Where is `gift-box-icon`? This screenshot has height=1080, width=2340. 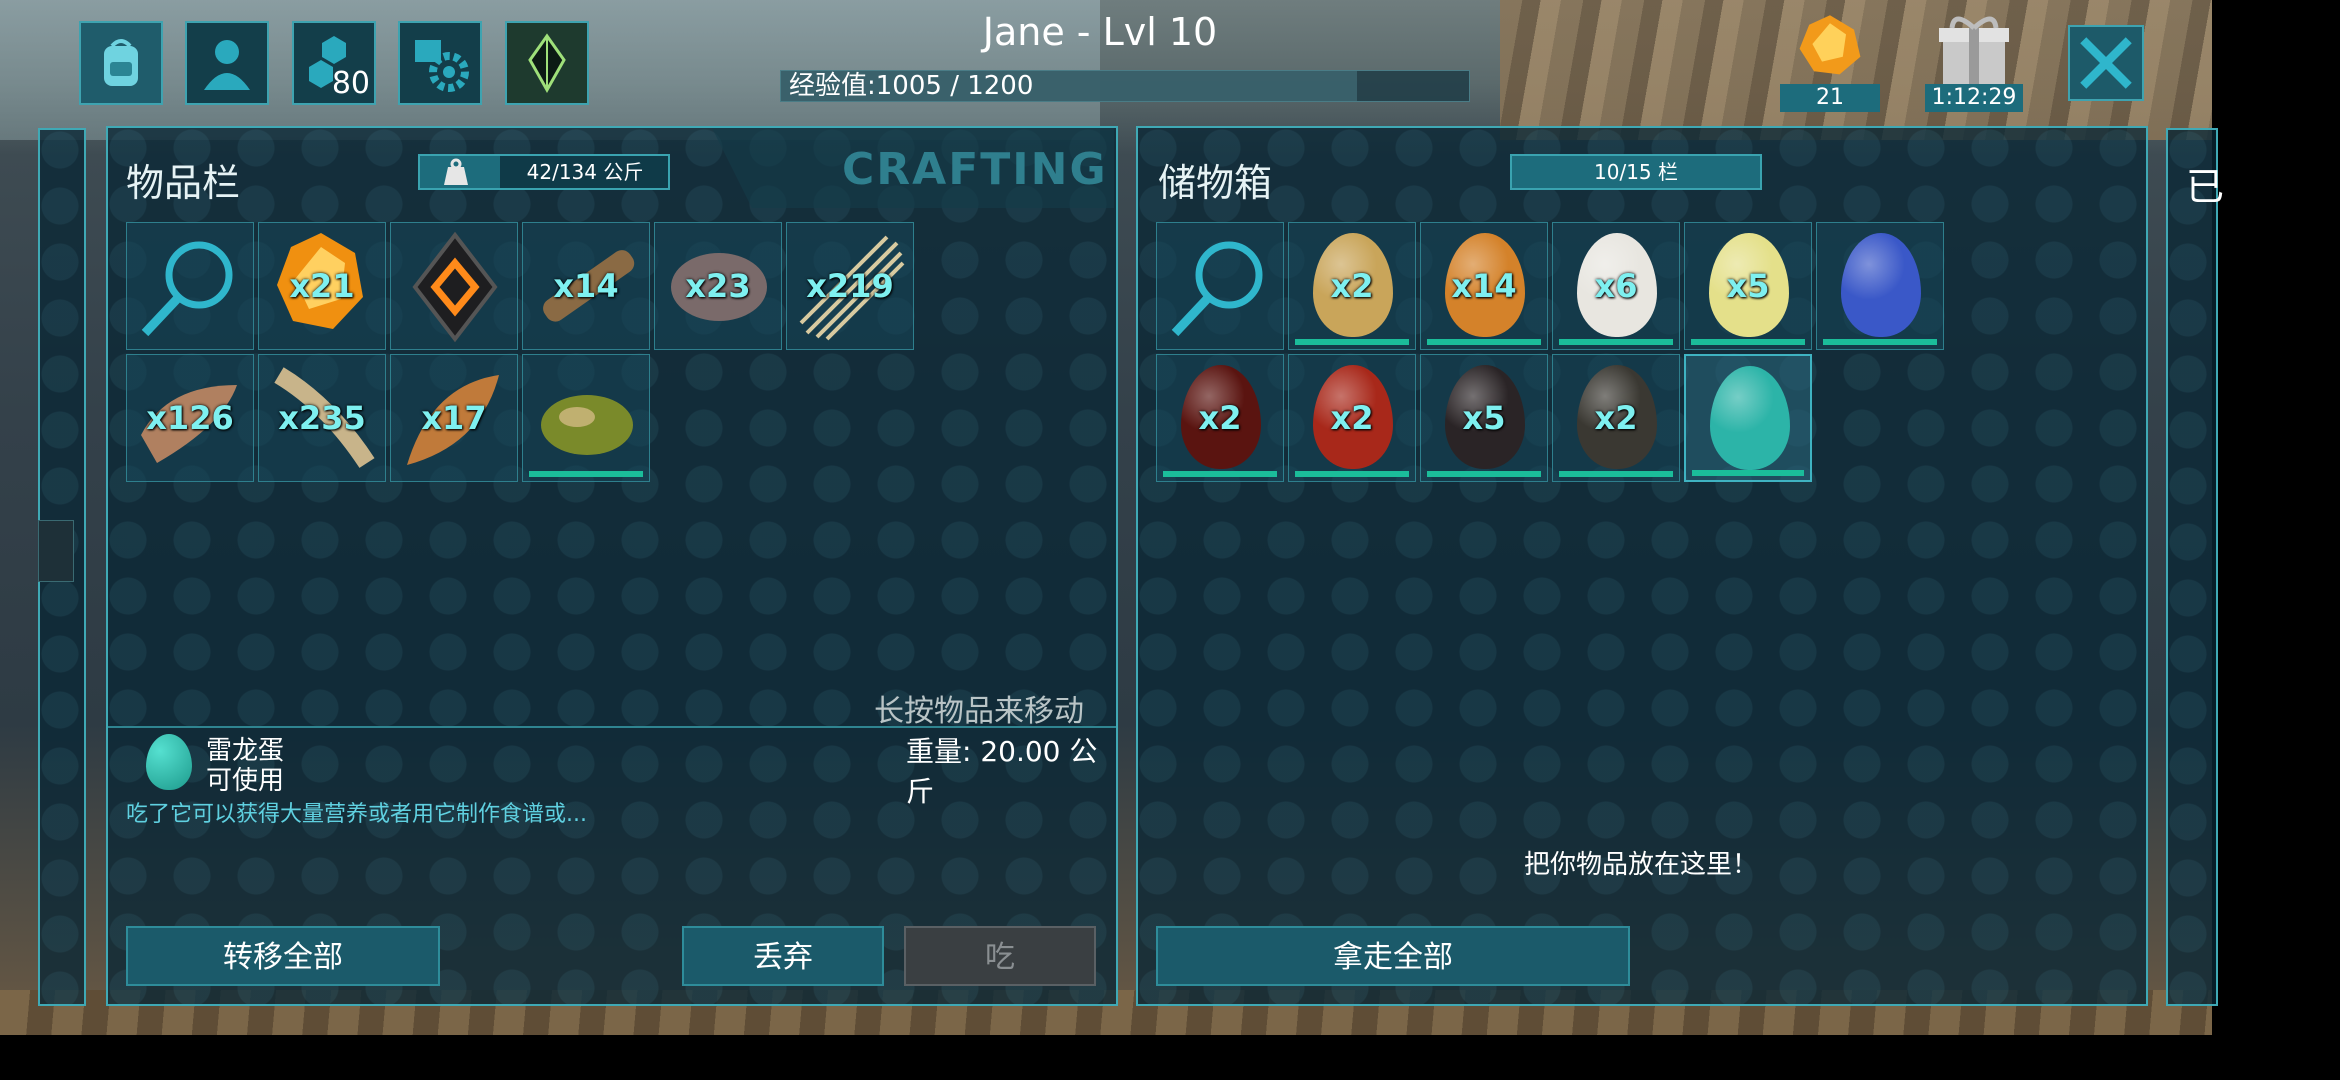 gift-box-icon is located at coordinates (1974, 52).